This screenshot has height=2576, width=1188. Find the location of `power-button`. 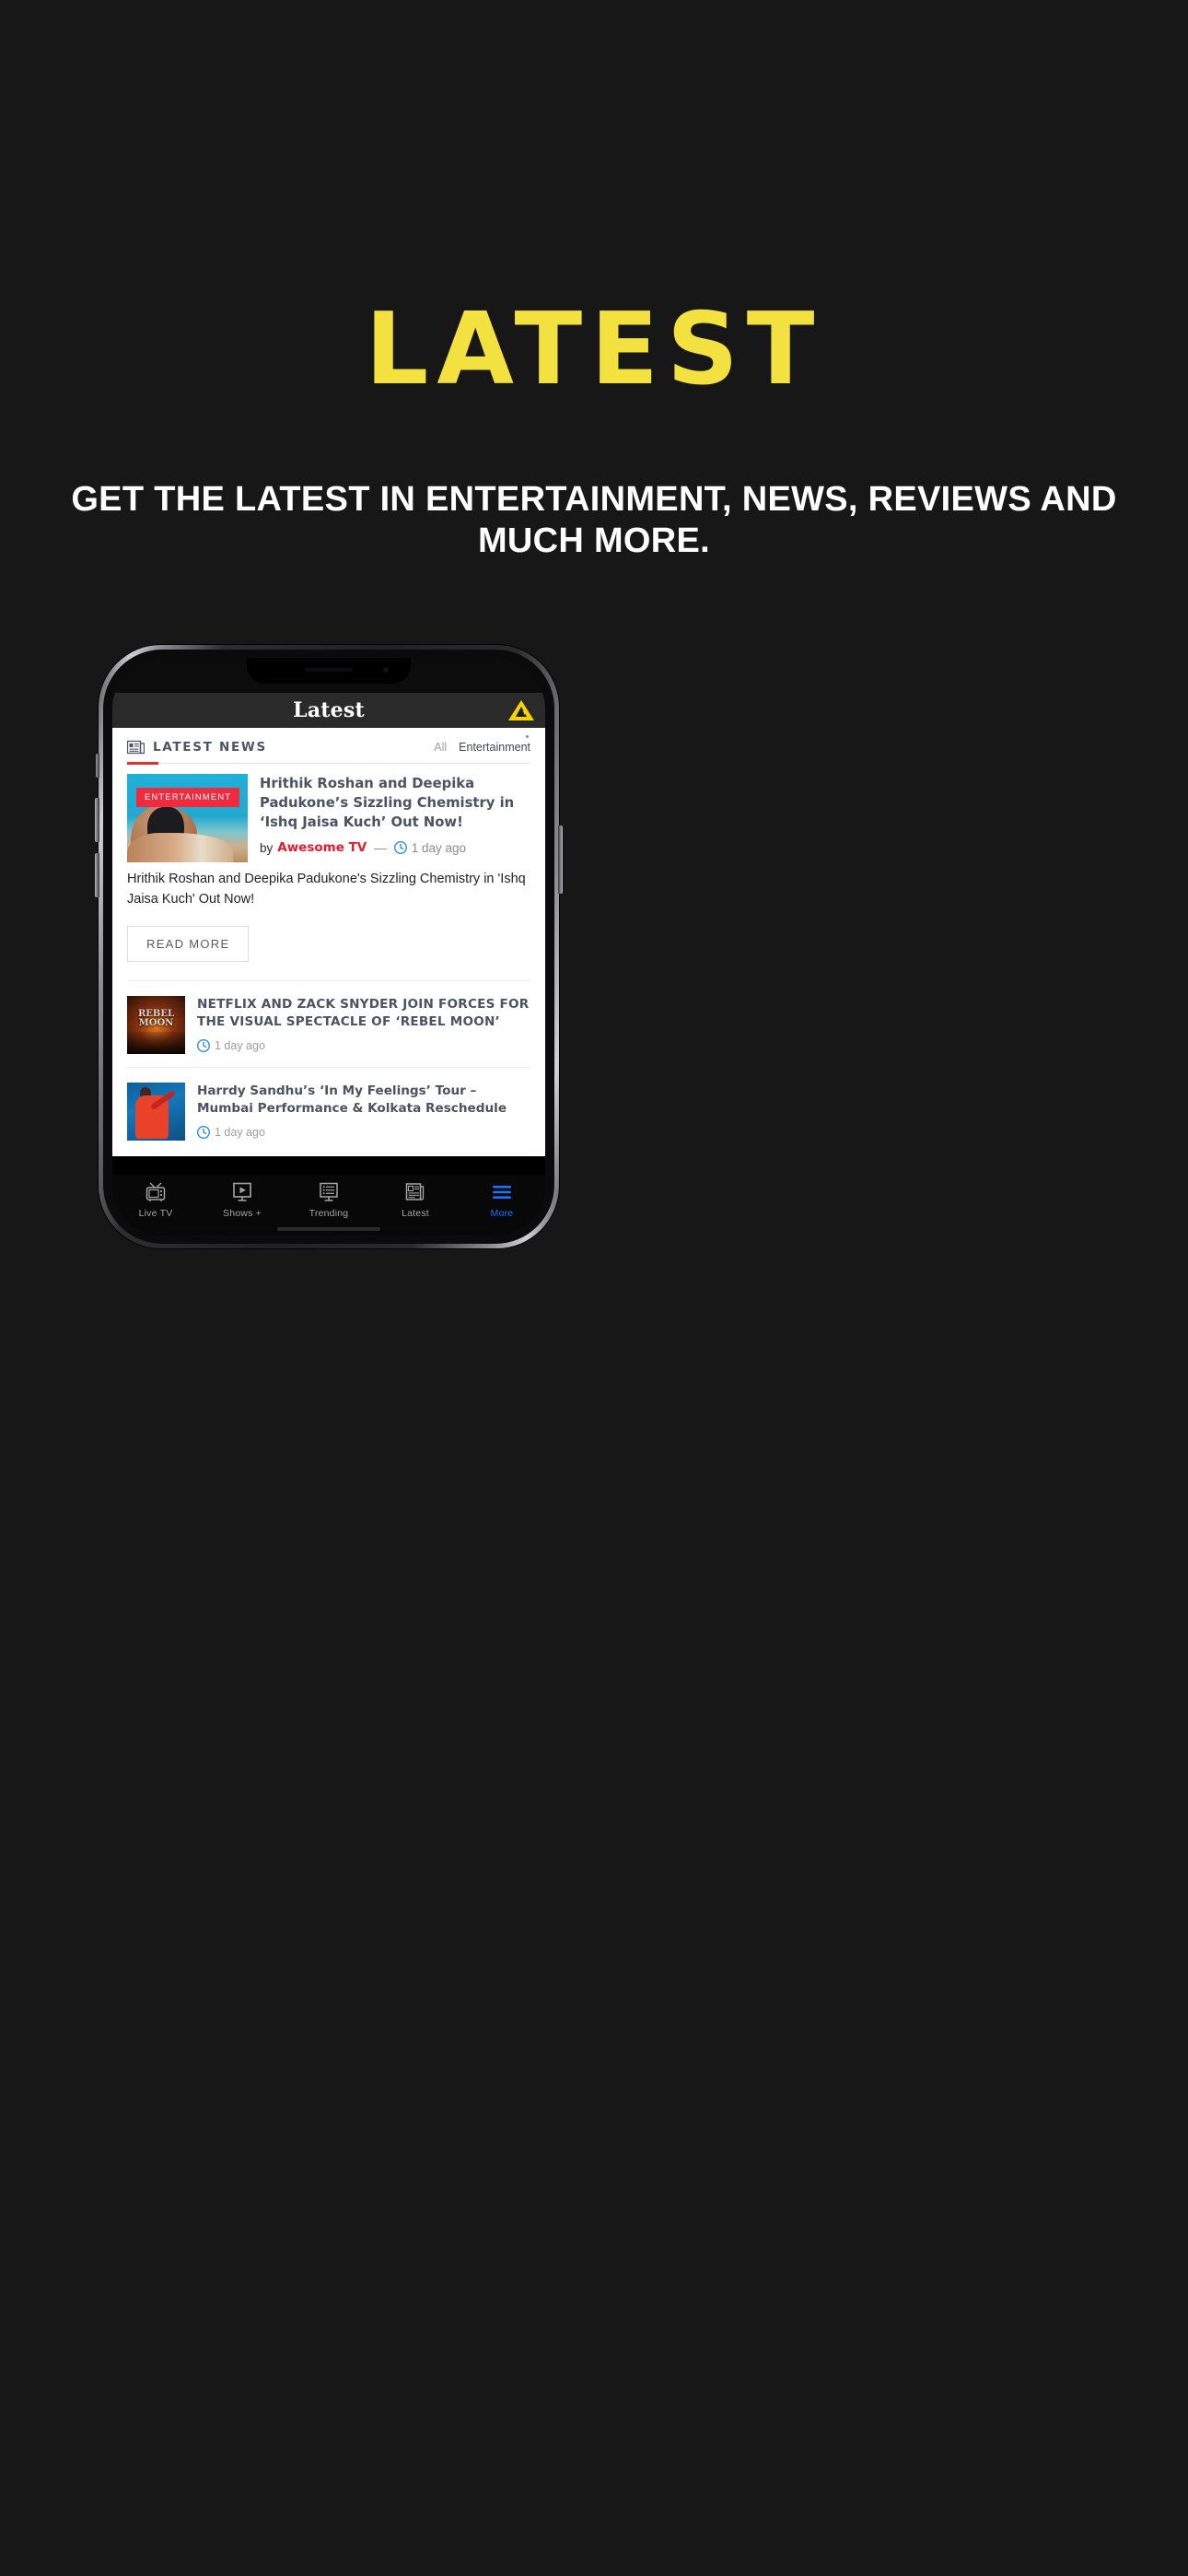

power-button is located at coordinates (560, 859).